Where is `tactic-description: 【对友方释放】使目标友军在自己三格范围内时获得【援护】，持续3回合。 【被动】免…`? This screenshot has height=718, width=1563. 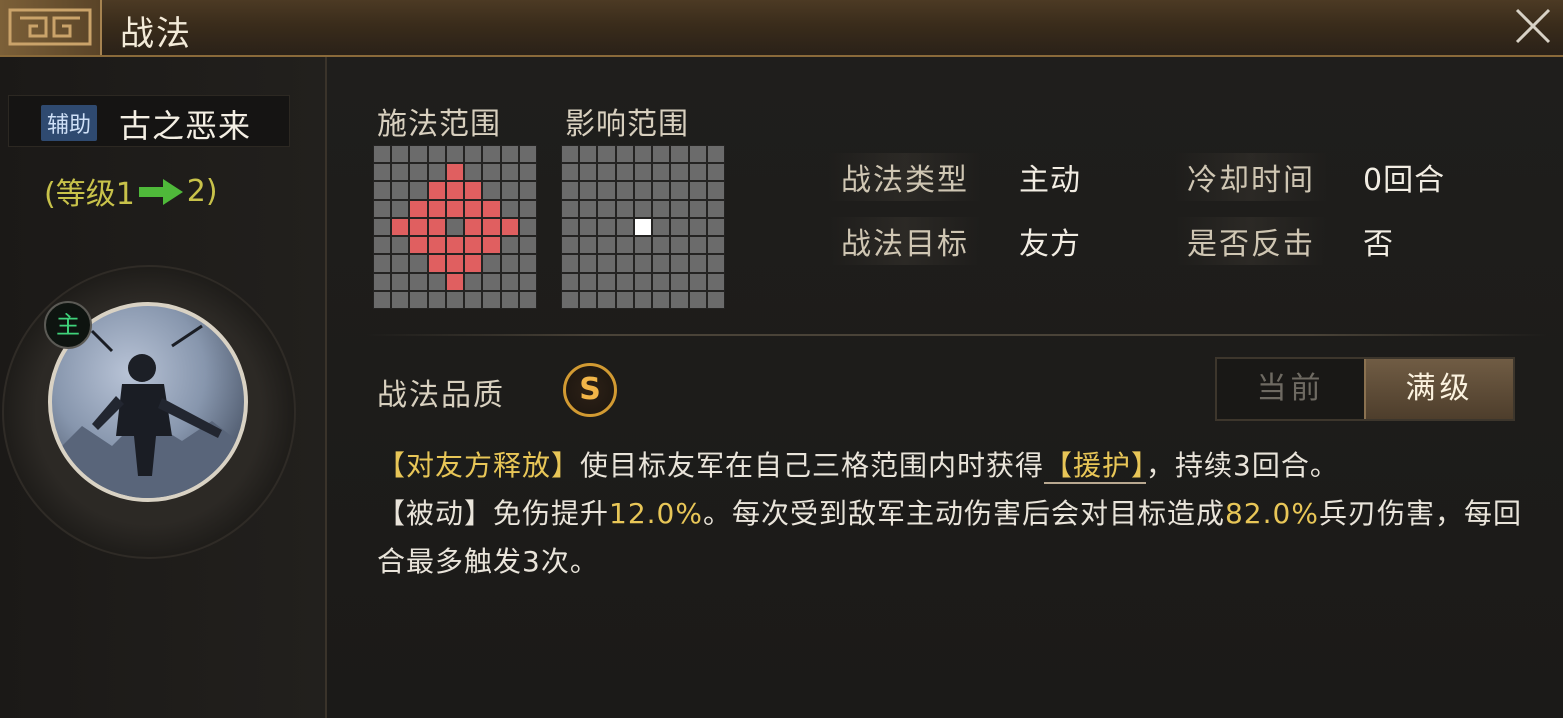
tactic-description: 【对友方释放】使目标友军在自己三格范围内时获得【援护】，持续3回合。 【被动】免… is located at coordinates (957, 514).